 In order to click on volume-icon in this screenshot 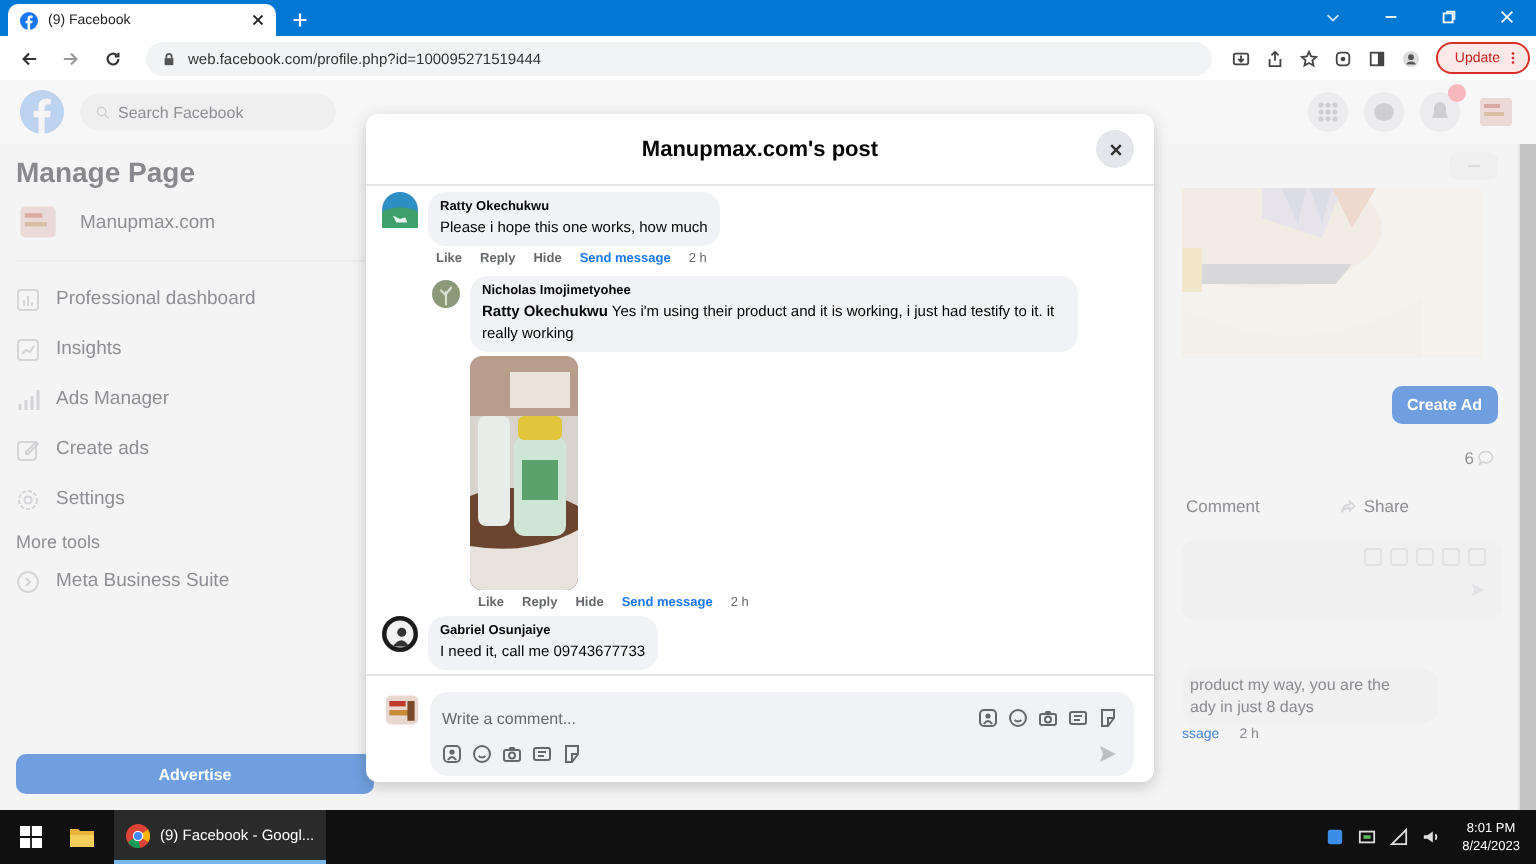, I will do `click(1431, 837)`.